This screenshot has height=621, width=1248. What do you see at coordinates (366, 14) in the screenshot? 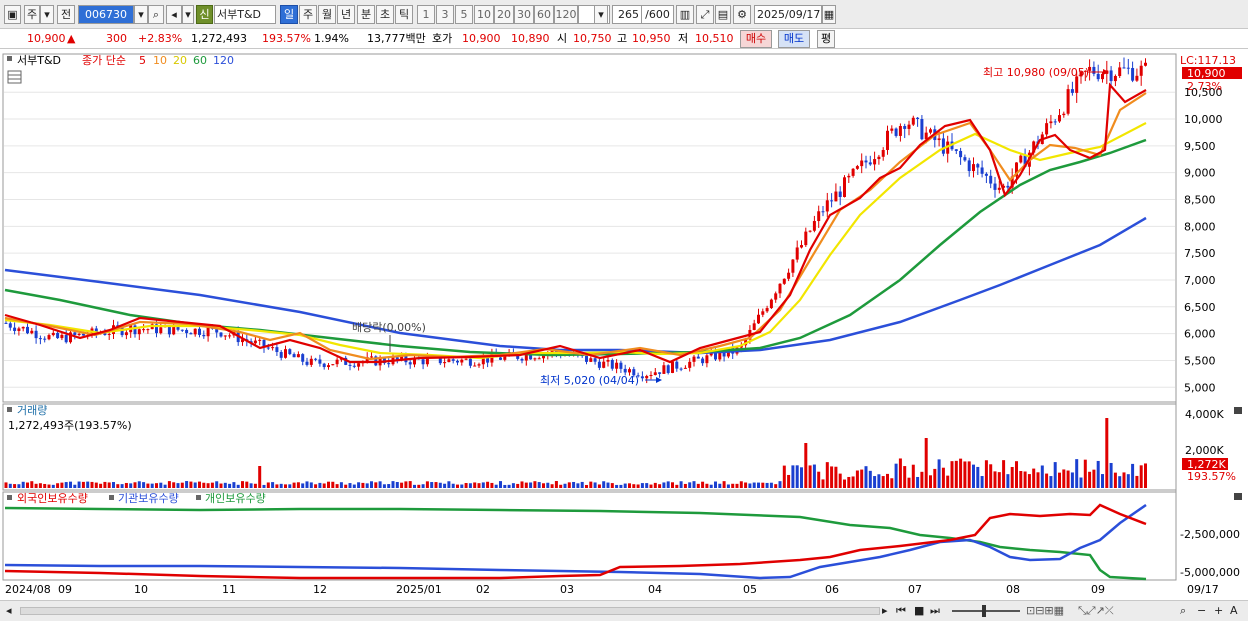
I see `period-minute: 분` at bounding box center [366, 14].